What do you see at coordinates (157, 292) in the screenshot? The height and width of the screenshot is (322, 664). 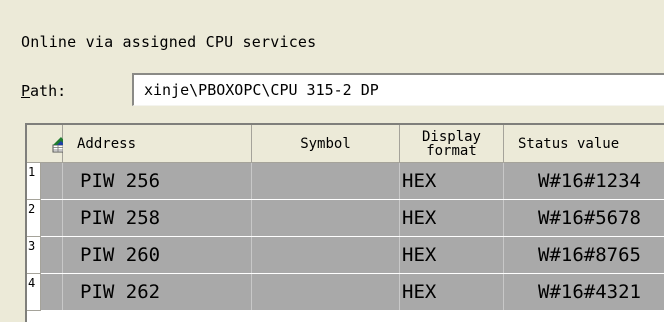 I see `address-cell: PIW 262` at bounding box center [157, 292].